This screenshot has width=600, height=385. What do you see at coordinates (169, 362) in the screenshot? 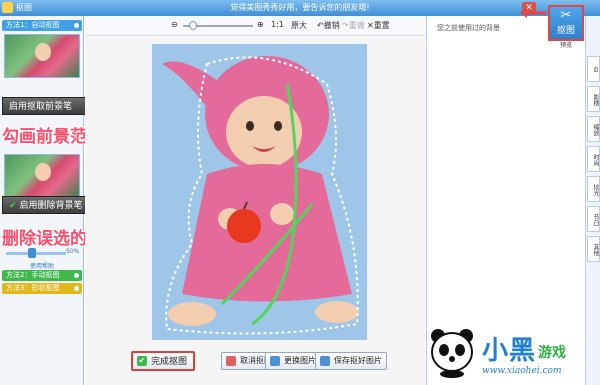
I see `finish-cutout-label: 完成抠图` at bounding box center [169, 362].